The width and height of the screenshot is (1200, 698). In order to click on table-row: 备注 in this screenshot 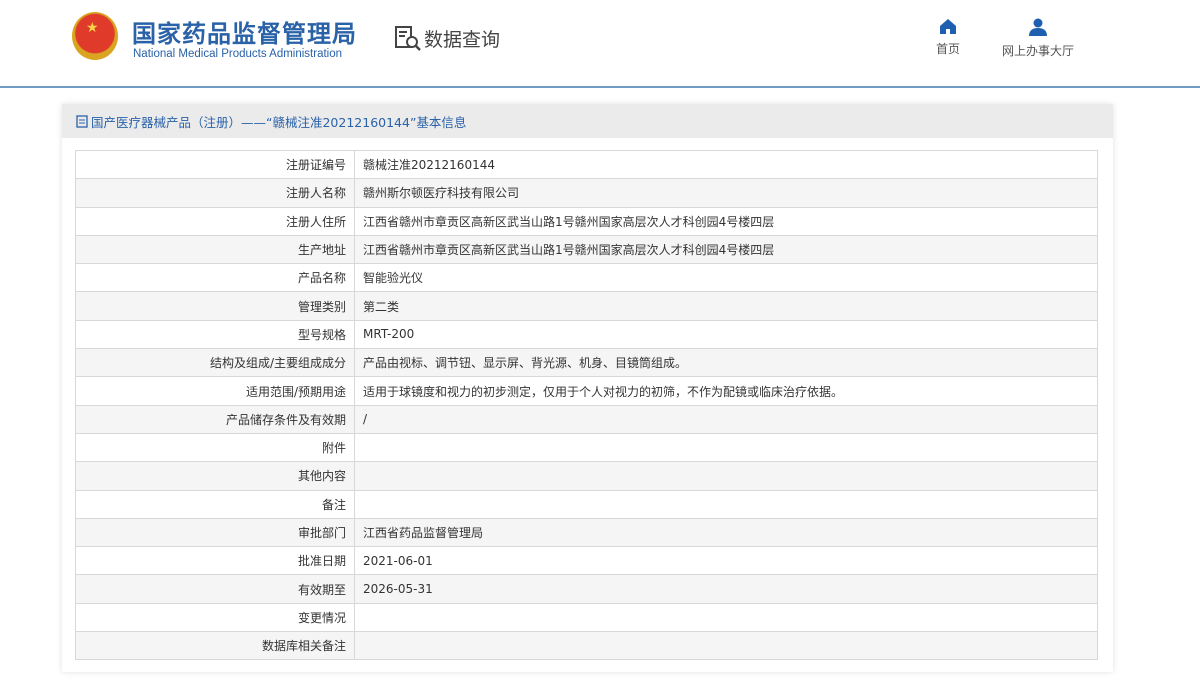, I will do `click(586, 504)`.